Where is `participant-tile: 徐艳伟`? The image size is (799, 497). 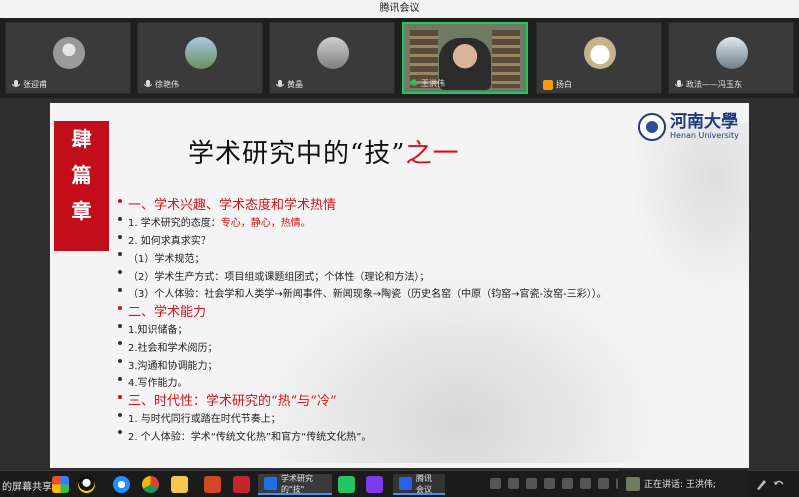
participant-tile: 徐艳伟 is located at coordinates (200, 58).